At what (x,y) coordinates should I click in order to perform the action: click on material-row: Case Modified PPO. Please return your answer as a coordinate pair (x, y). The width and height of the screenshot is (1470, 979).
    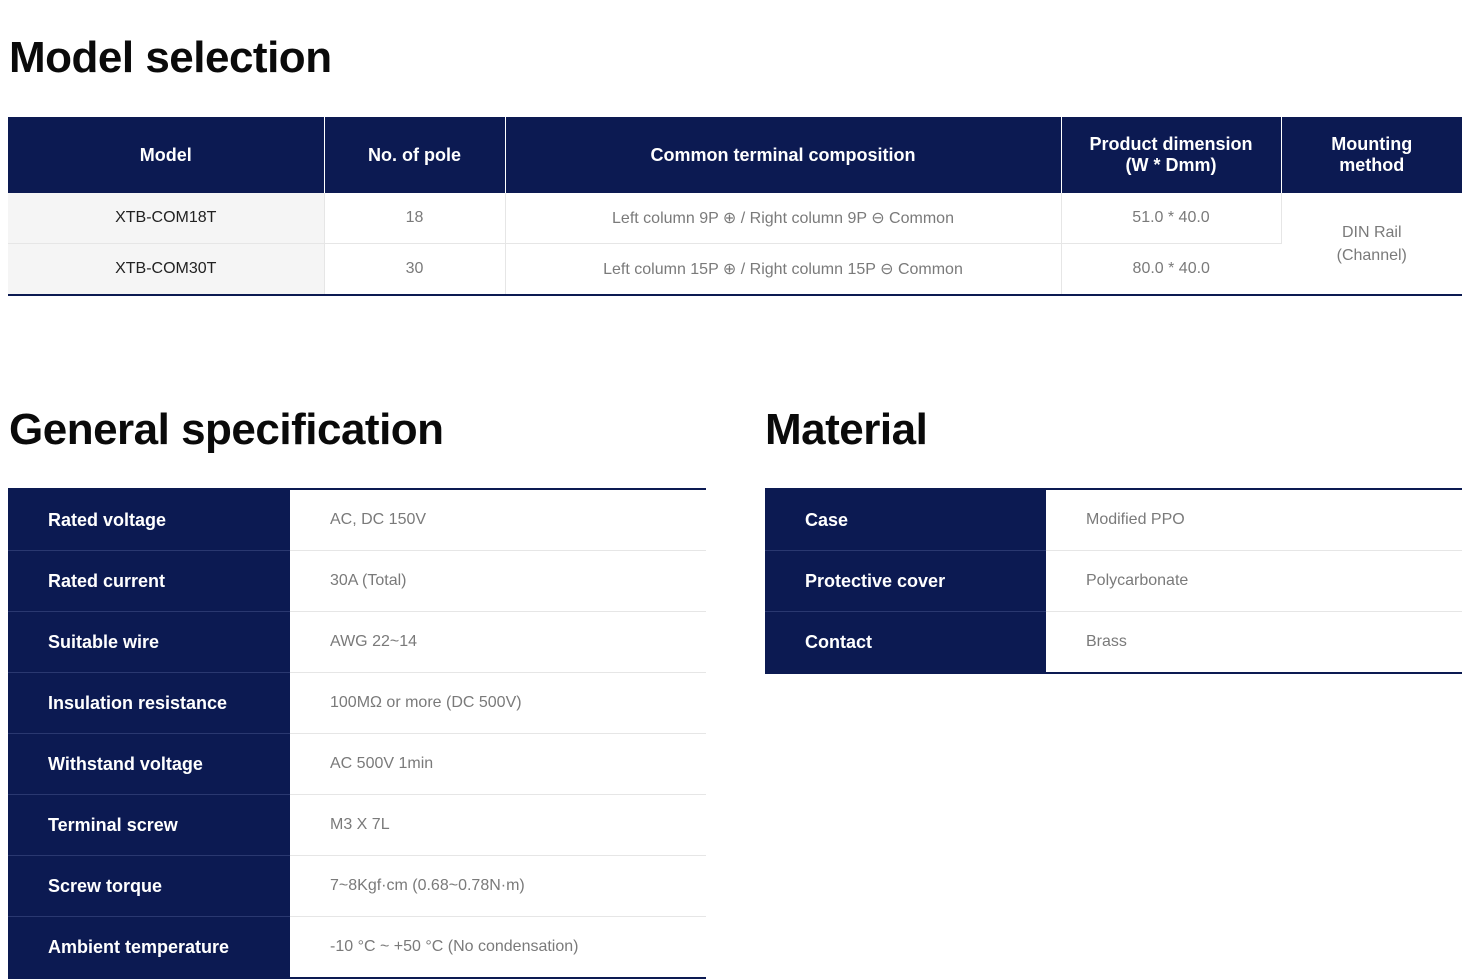
    Looking at the image, I should click on (1113, 520).